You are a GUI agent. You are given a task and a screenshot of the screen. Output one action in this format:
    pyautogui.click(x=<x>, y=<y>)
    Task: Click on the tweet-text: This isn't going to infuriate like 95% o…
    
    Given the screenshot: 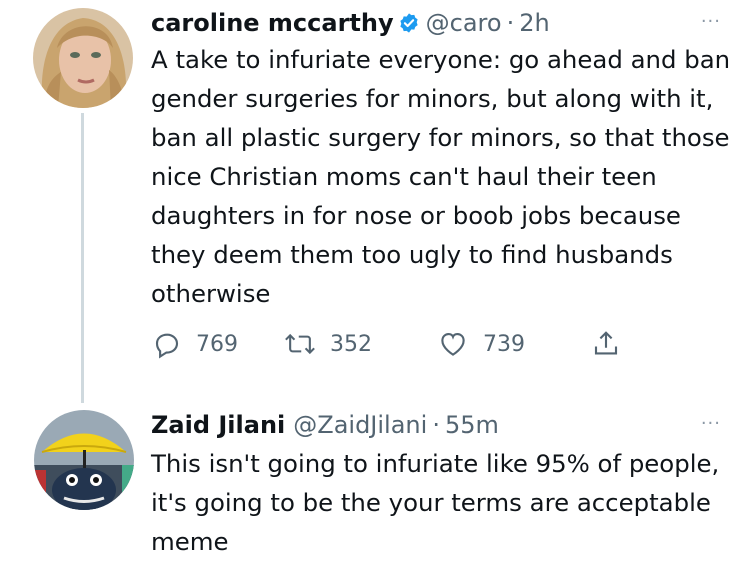 What is the action you would take?
    pyautogui.click(x=435, y=502)
    